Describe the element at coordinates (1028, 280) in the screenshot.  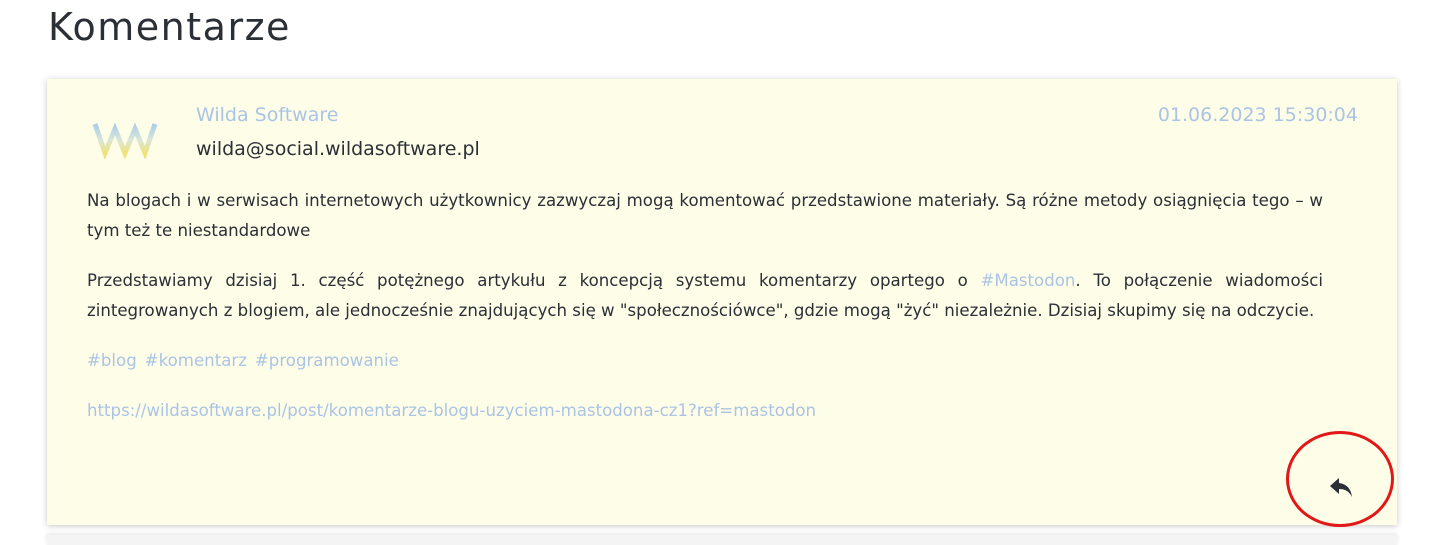
I see `mastodon-hashtag-link: #Mastodon` at that location.